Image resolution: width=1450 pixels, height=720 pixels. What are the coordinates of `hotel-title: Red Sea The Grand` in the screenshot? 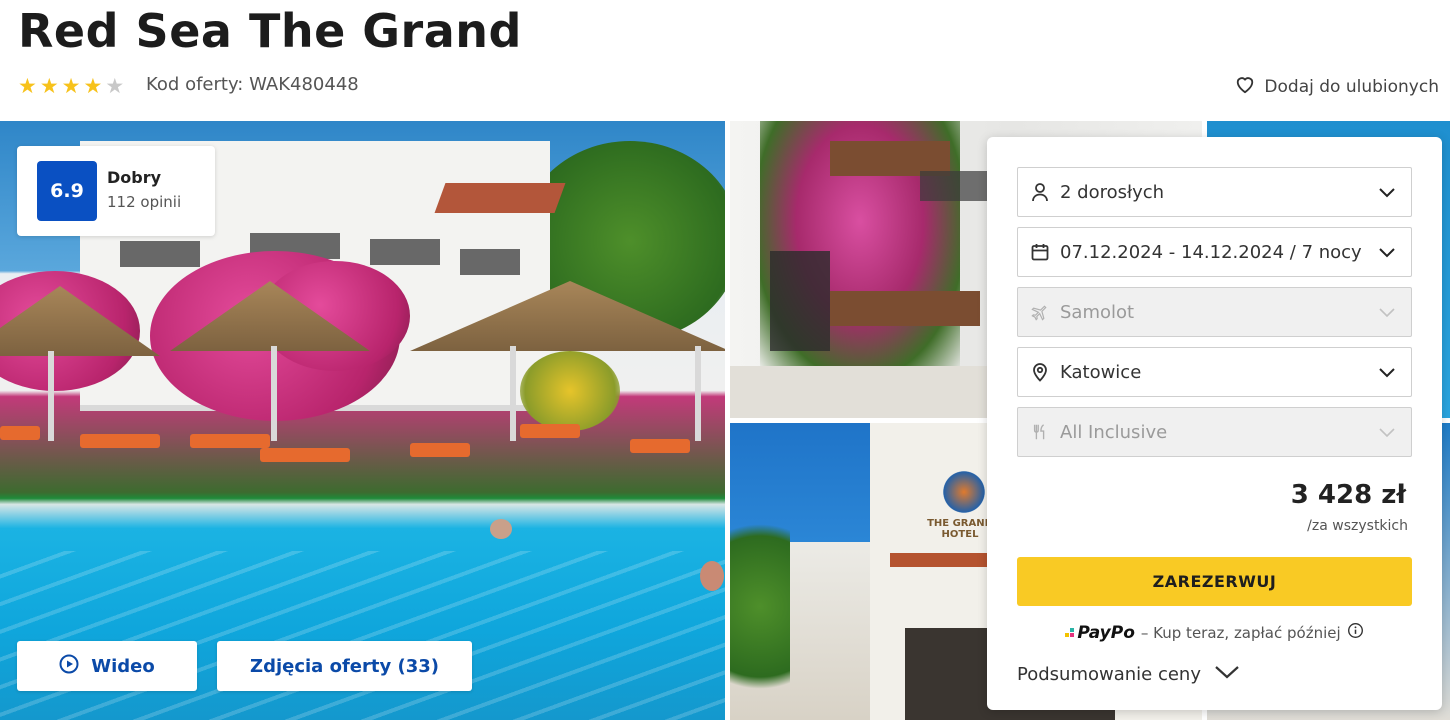 It's located at (270, 31).